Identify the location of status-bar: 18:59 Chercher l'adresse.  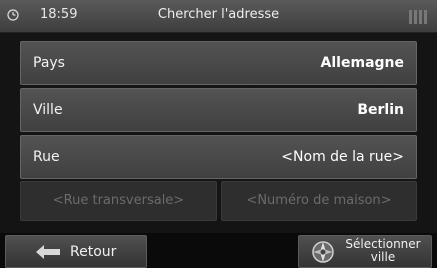
(218, 16).